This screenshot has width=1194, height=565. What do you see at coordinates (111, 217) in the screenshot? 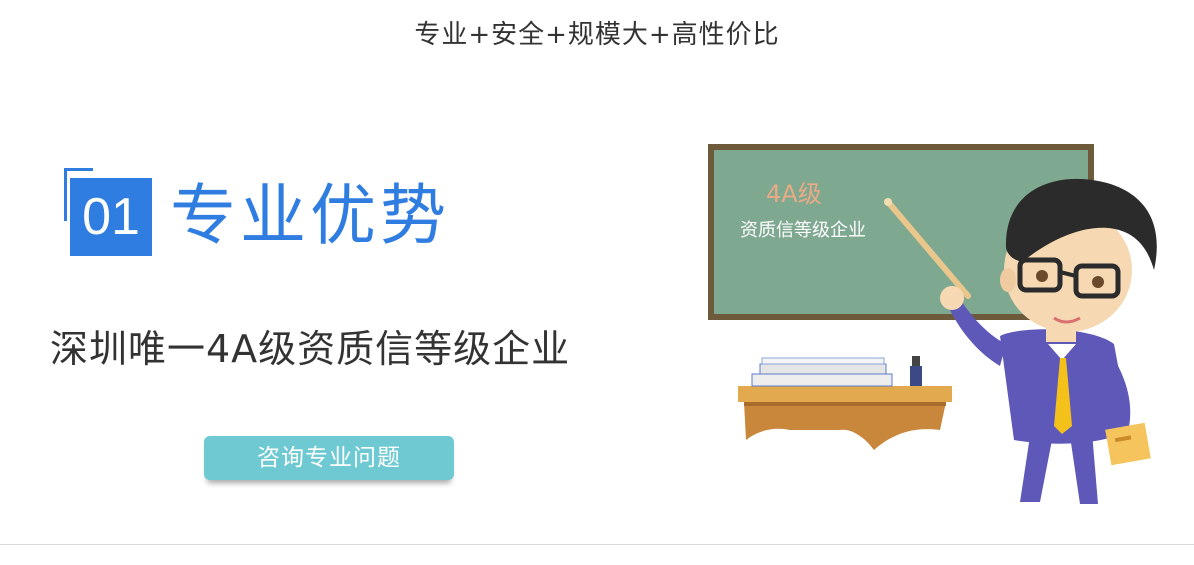
I see `feature-number-badge: 01` at bounding box center [111, 217].